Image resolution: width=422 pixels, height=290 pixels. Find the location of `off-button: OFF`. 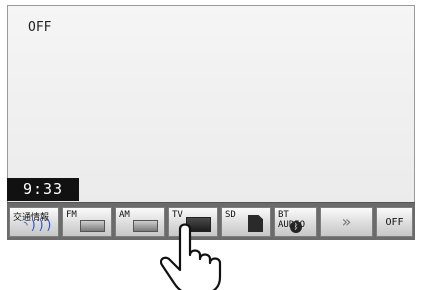

off-button: OFF is located at coordinates (394, 222).